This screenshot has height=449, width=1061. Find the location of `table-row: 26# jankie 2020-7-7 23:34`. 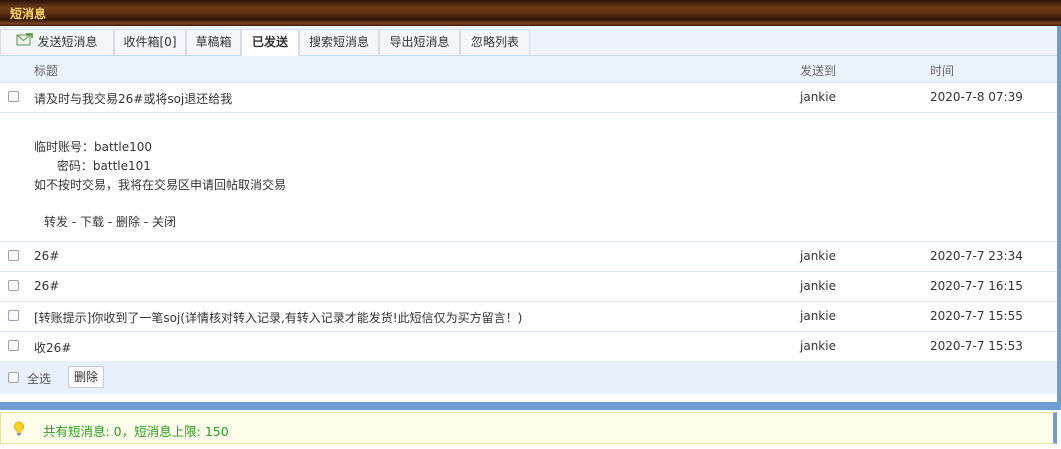

table-row: 26# jankie 2020-7-7 23:34 is located at coordinates (528, 257).